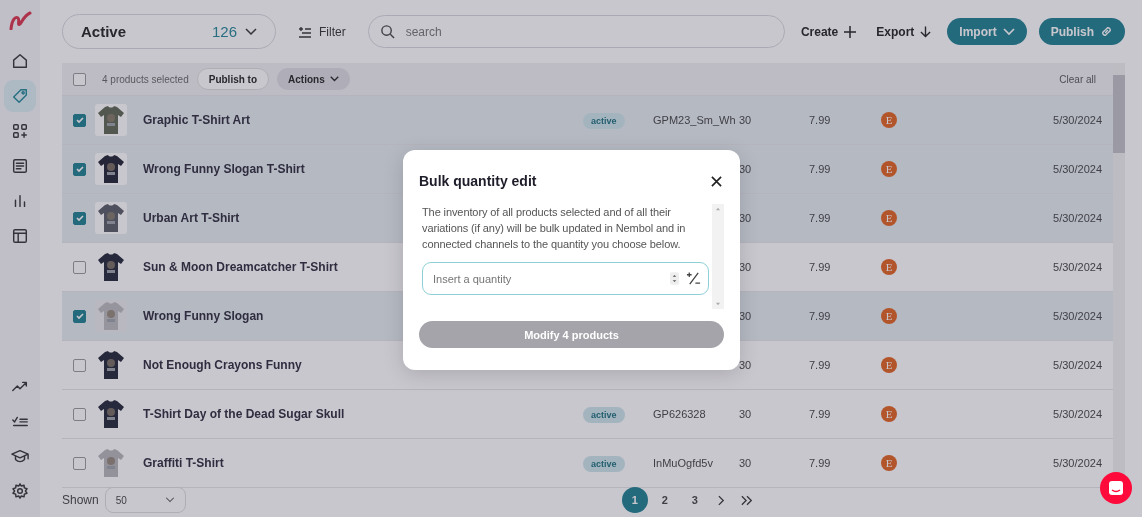 This screenshot has height=517, width=1142. Describe the element at coordinates (183, 463) in the screenshot. I see `product-name: Graffiti T-Shirt` at that location.